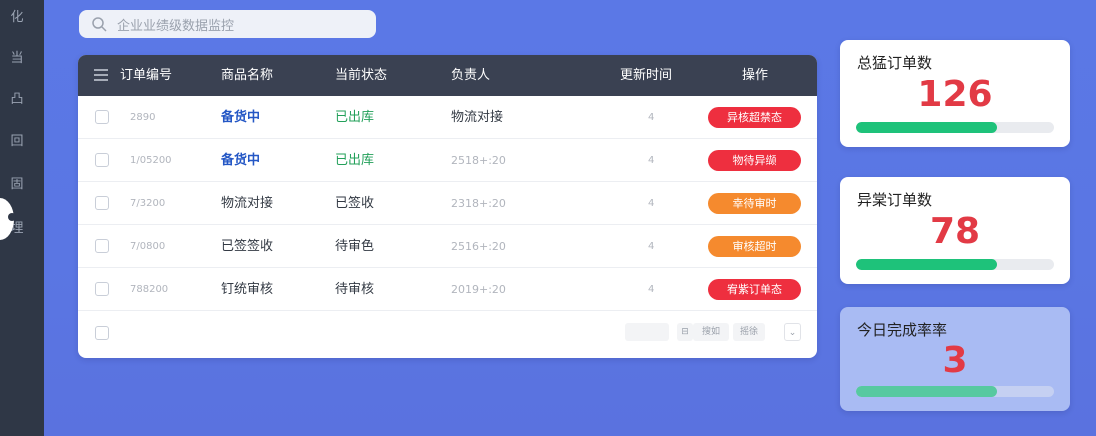 This screenshot has width=1096, height=436. Describe the element at coordinates (247, 203) in the screenshot. I see `product-name: 物流对接` at that location.